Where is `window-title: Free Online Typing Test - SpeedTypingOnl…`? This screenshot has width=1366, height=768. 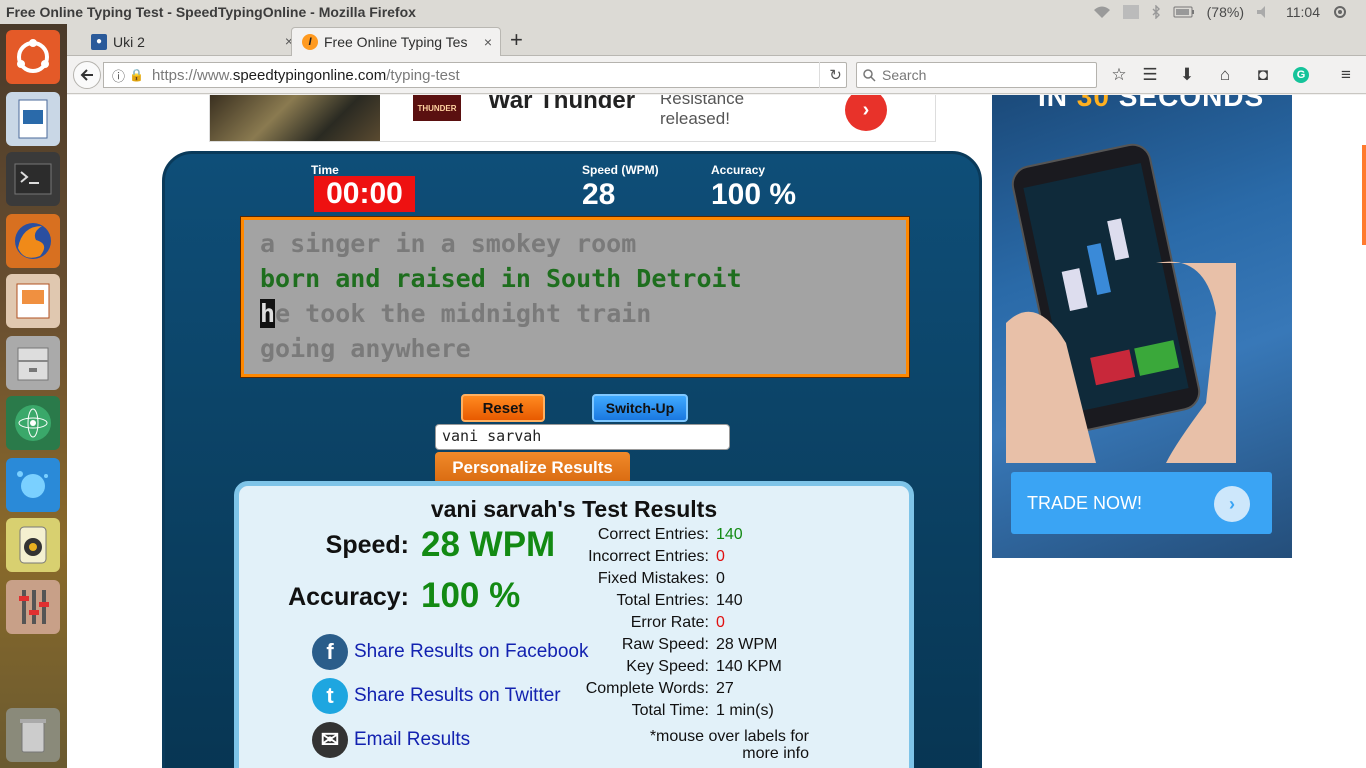 window-title: Free Online Typing Test - SpeedTypingOnl… is located at coordinates (211, 12).